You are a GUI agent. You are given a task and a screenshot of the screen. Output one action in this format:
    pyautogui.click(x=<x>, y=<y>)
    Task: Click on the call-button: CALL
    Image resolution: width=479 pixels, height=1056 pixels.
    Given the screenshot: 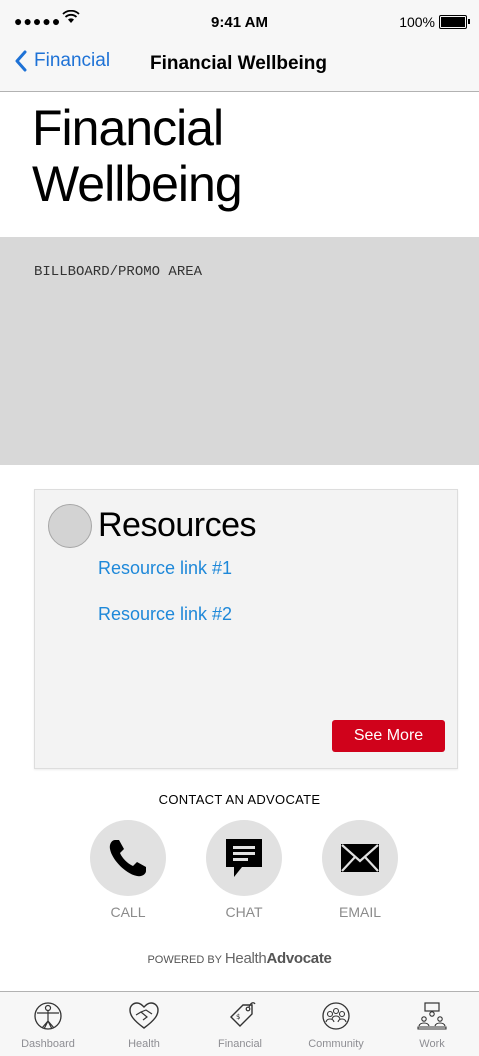 What is the action you would take?
    pyautogui.click(x=128, y=870)
    